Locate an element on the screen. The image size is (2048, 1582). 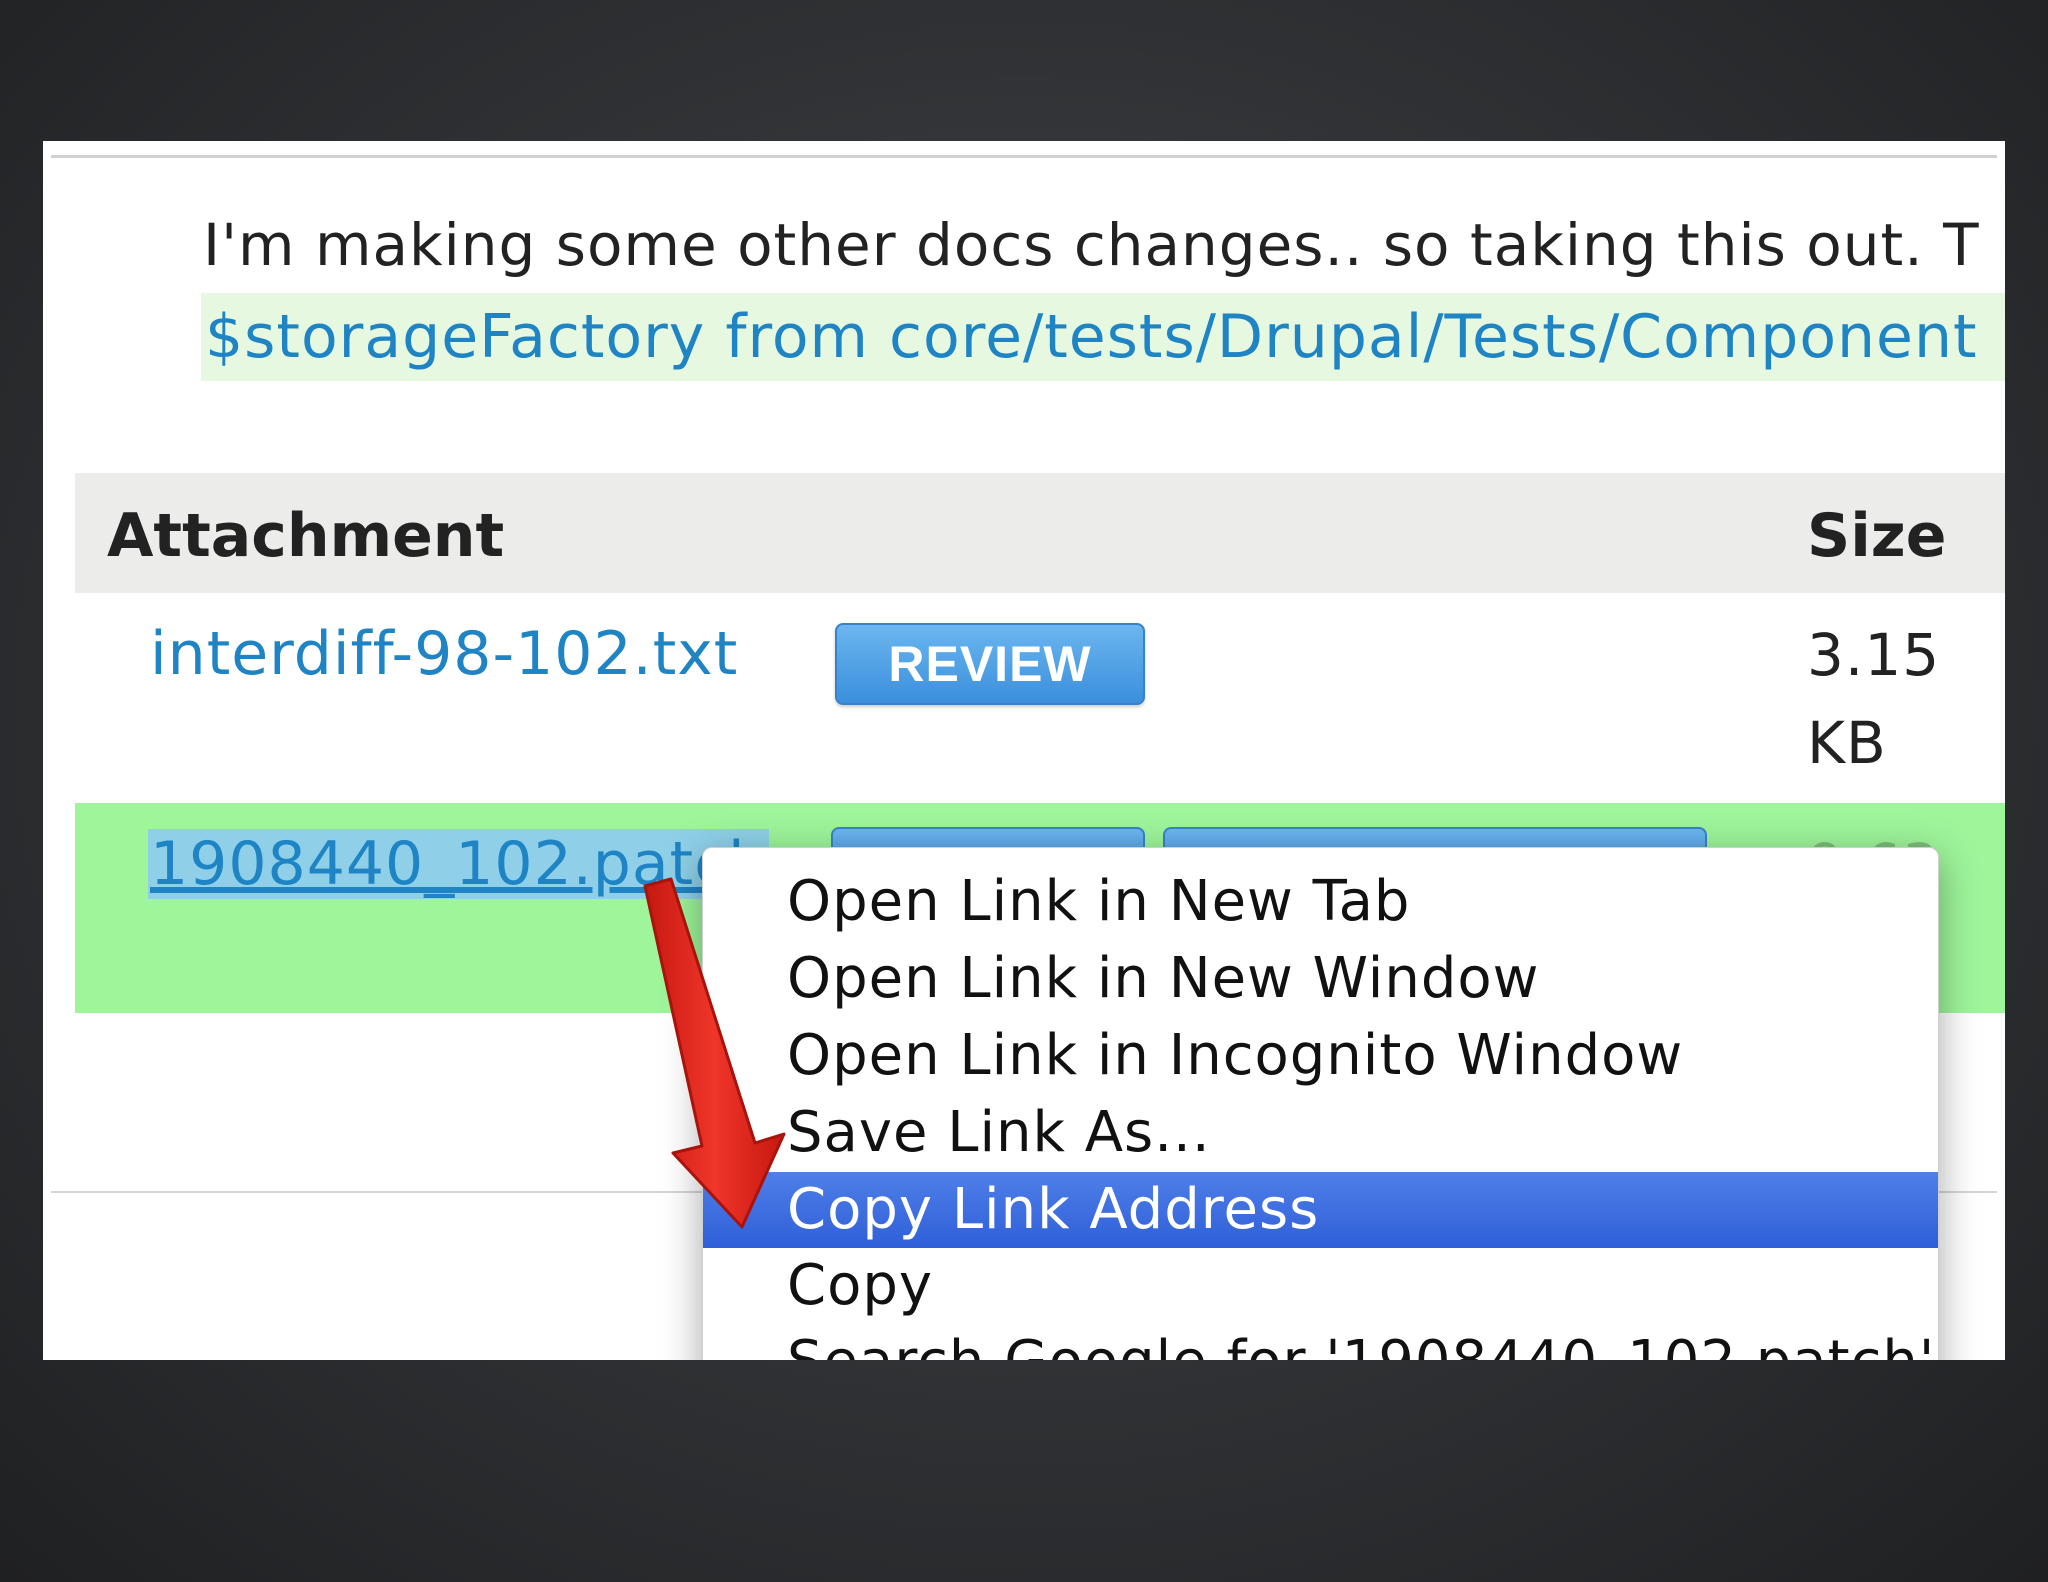
red-arrow-annotation is located at coordinates (714, 1053).